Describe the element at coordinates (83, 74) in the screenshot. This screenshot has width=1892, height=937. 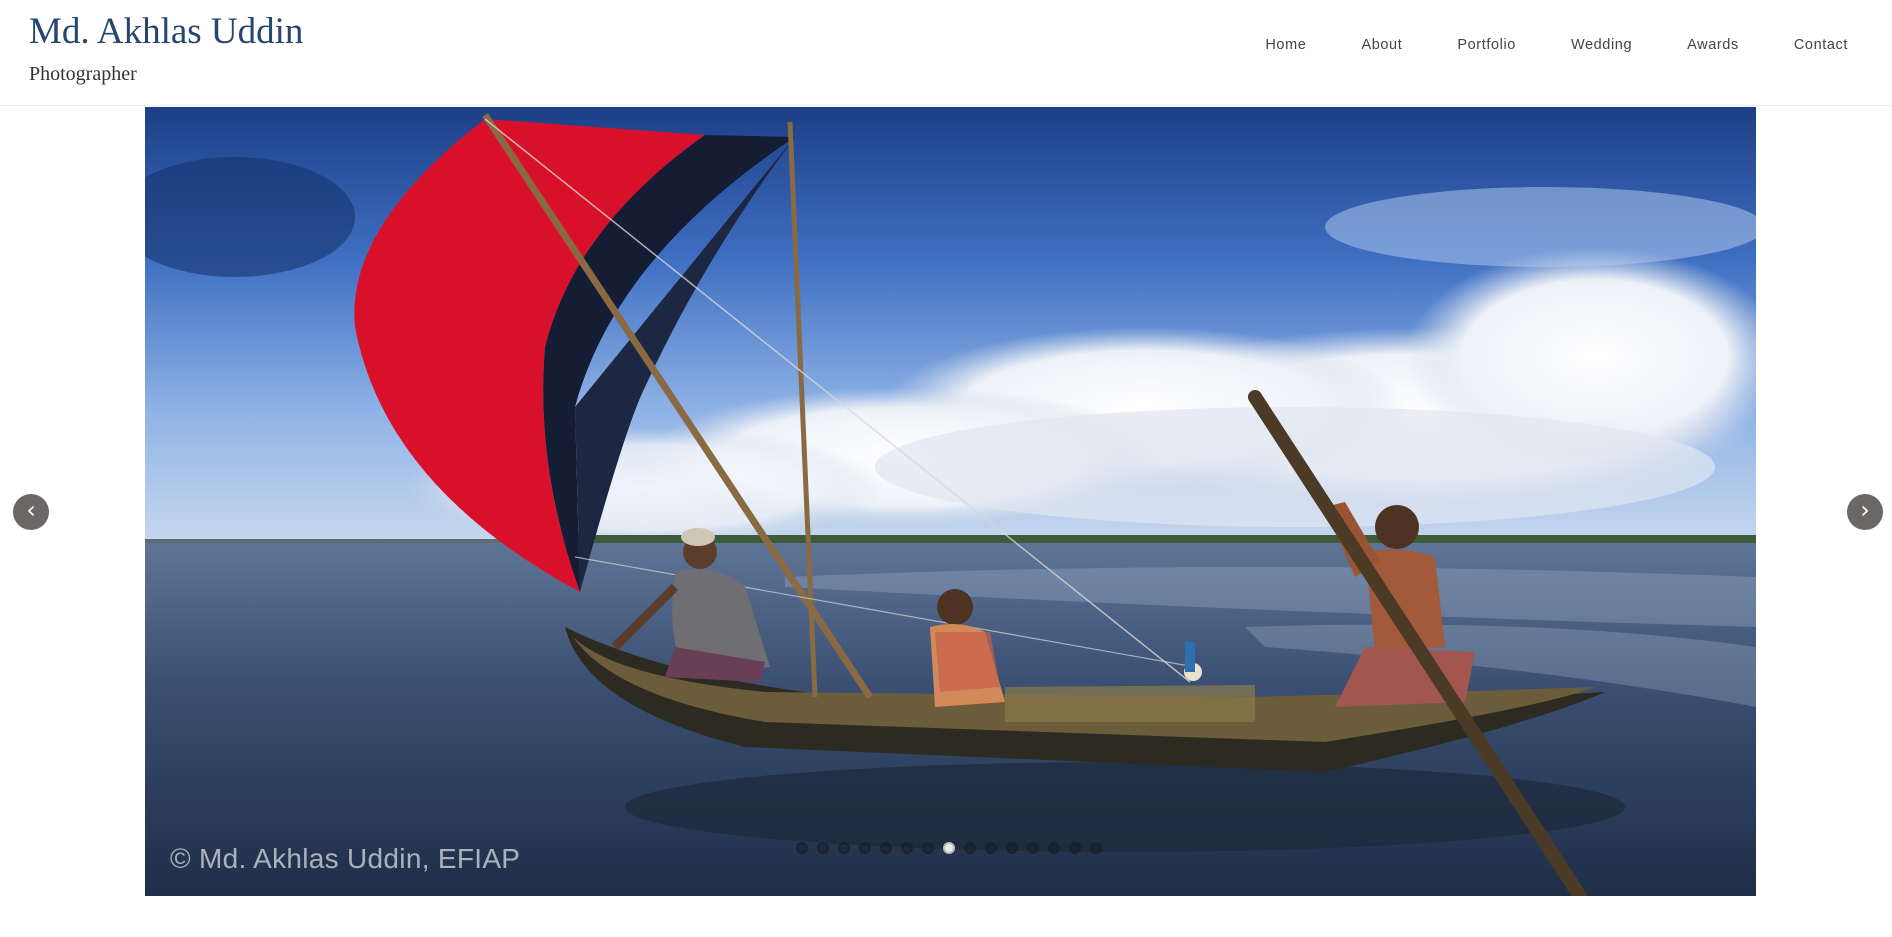
I see `site-subtitle: Photographer` at that location.